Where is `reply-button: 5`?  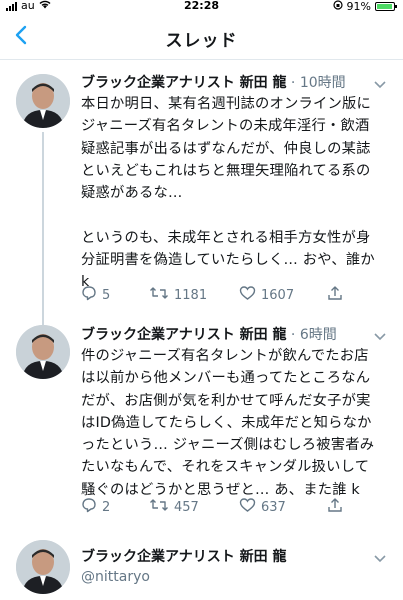 reply-button: 5 is located at coordinates (115, 295).